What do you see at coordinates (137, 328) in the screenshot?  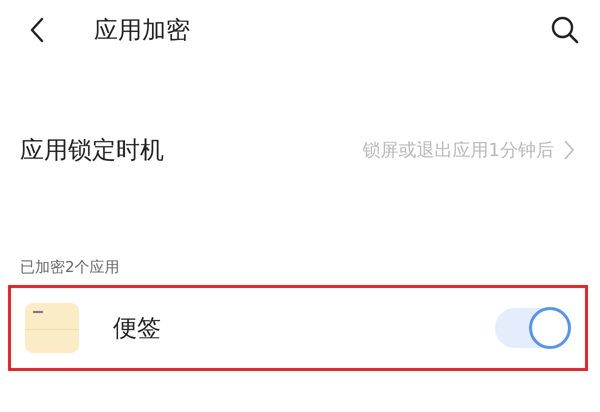 I see `app-name: 便签` at bounding box center [137, 328].